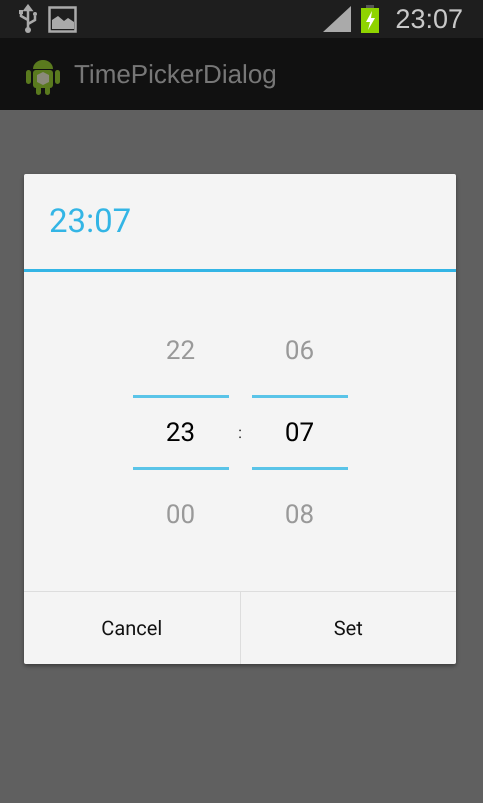 This screenshot has width=483, height=803. What do you see at coordinates (337, 19) in the screenshot?
I see `signal-icon` at bounding box center [337, 19].